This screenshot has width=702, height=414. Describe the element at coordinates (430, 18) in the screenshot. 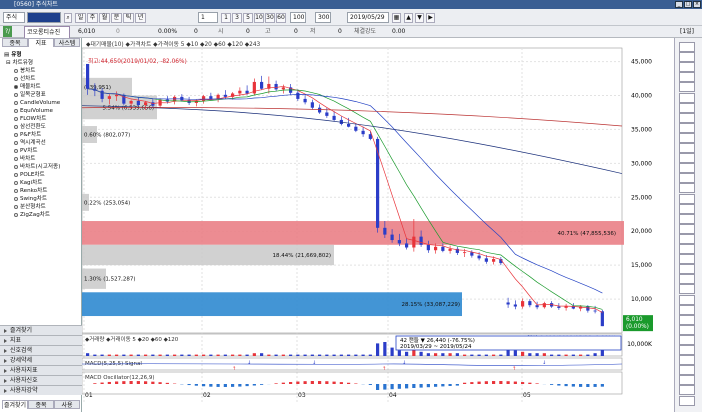

I see `tool-play-button: ▶` at that location.